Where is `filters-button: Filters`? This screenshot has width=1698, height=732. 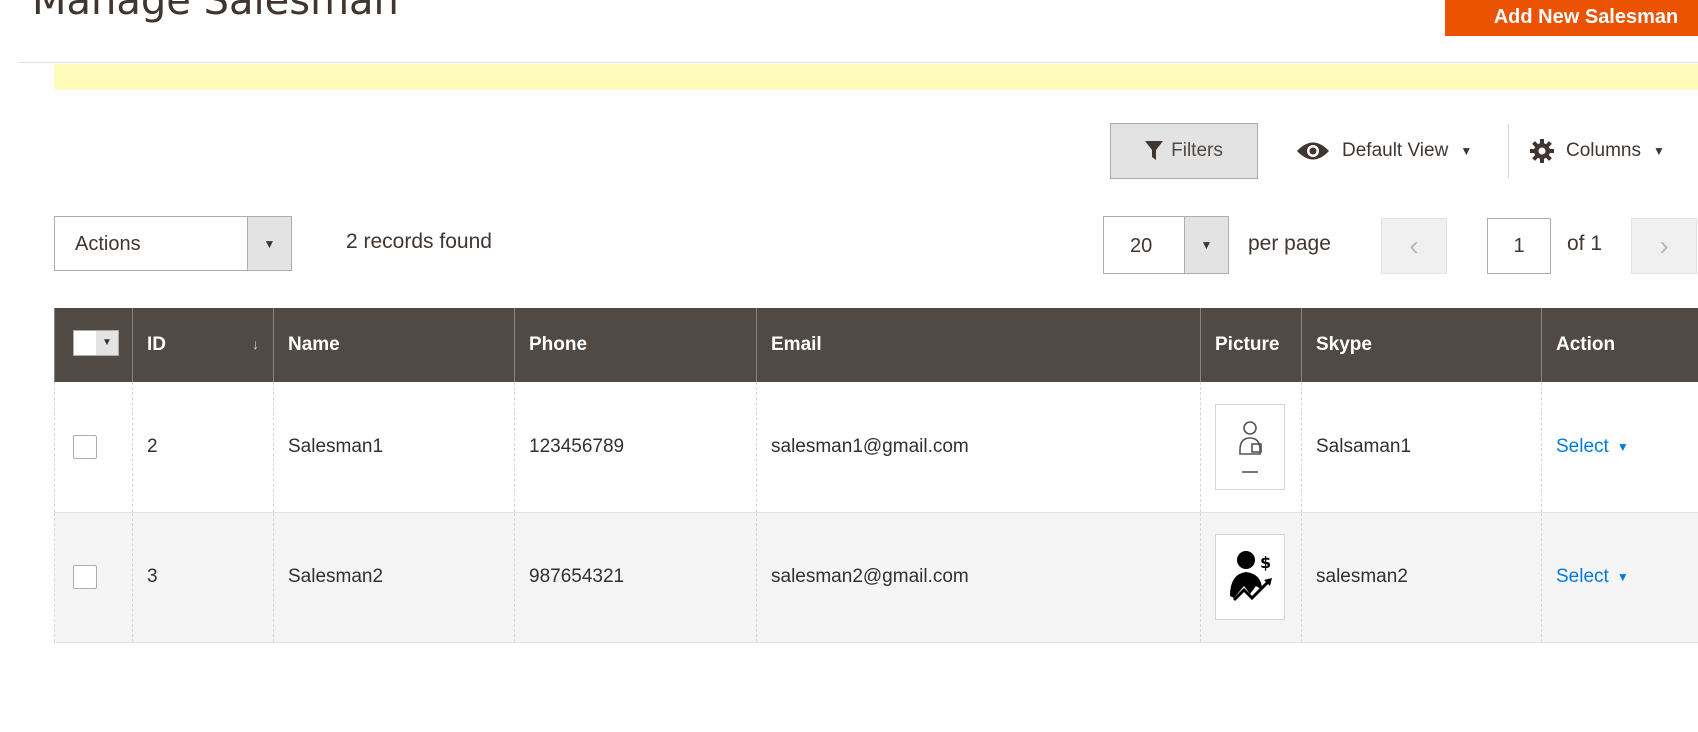 filters-button: Filters is located at coordinates (1184, 151).